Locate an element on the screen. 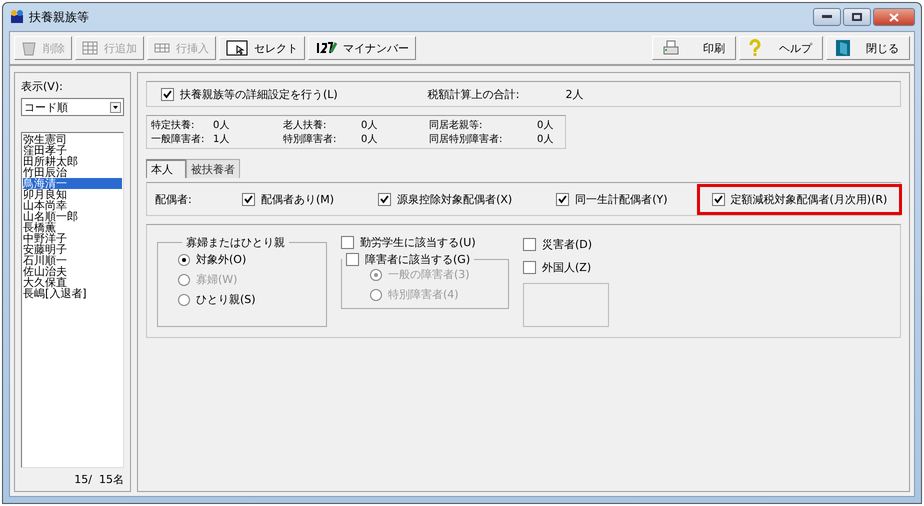  employee-list-item: 卯月良知 is located at coordinates (72, 194).